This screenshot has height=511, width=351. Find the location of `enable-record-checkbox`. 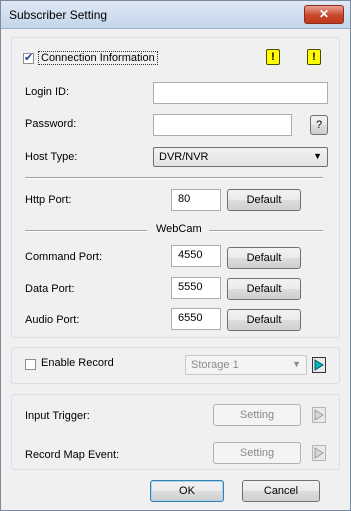

enable-record-checkbox is located at coordinates (30, 364).